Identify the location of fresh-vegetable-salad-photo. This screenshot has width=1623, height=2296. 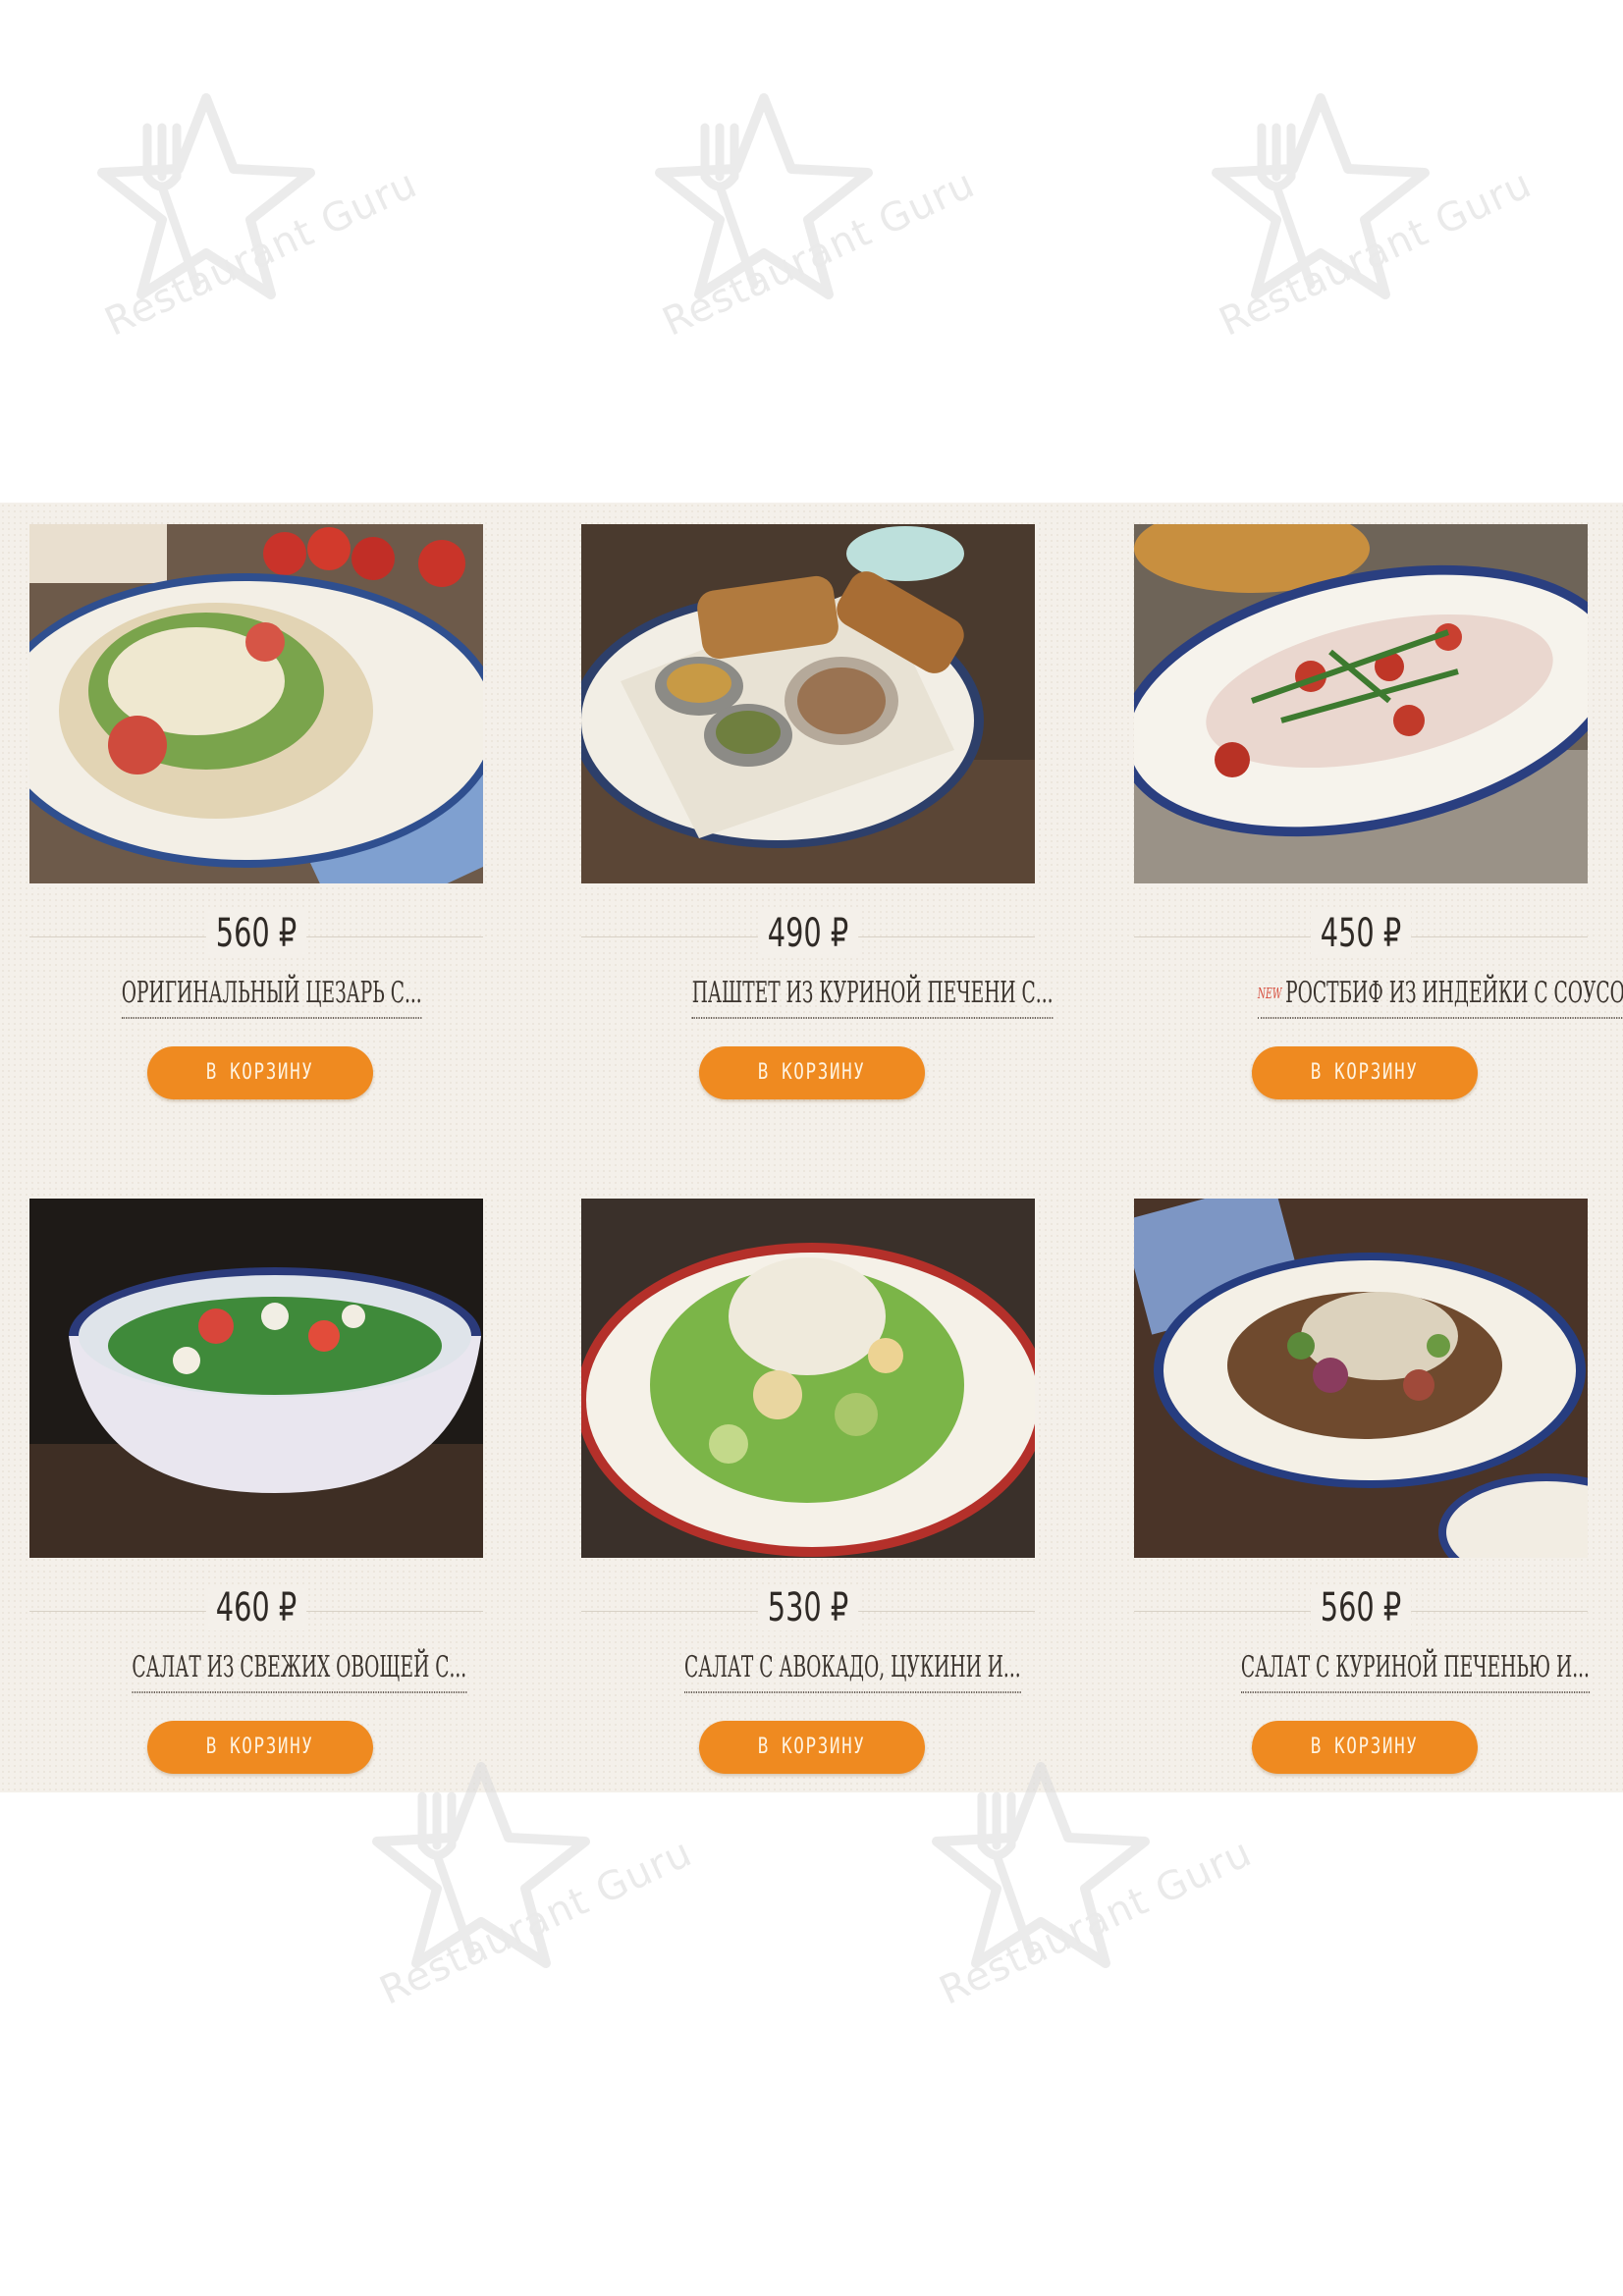
(256, 1378).